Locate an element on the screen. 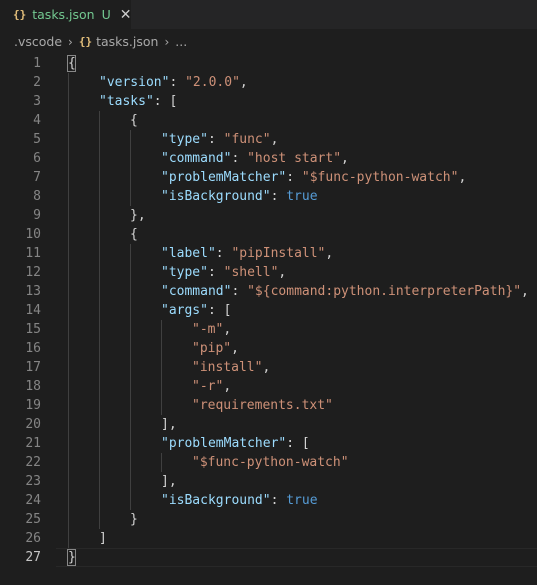 The width and height of the screenshot is (537, 585). code-line: 22 "$func-python-watch" is located at coordinates (268, 462).